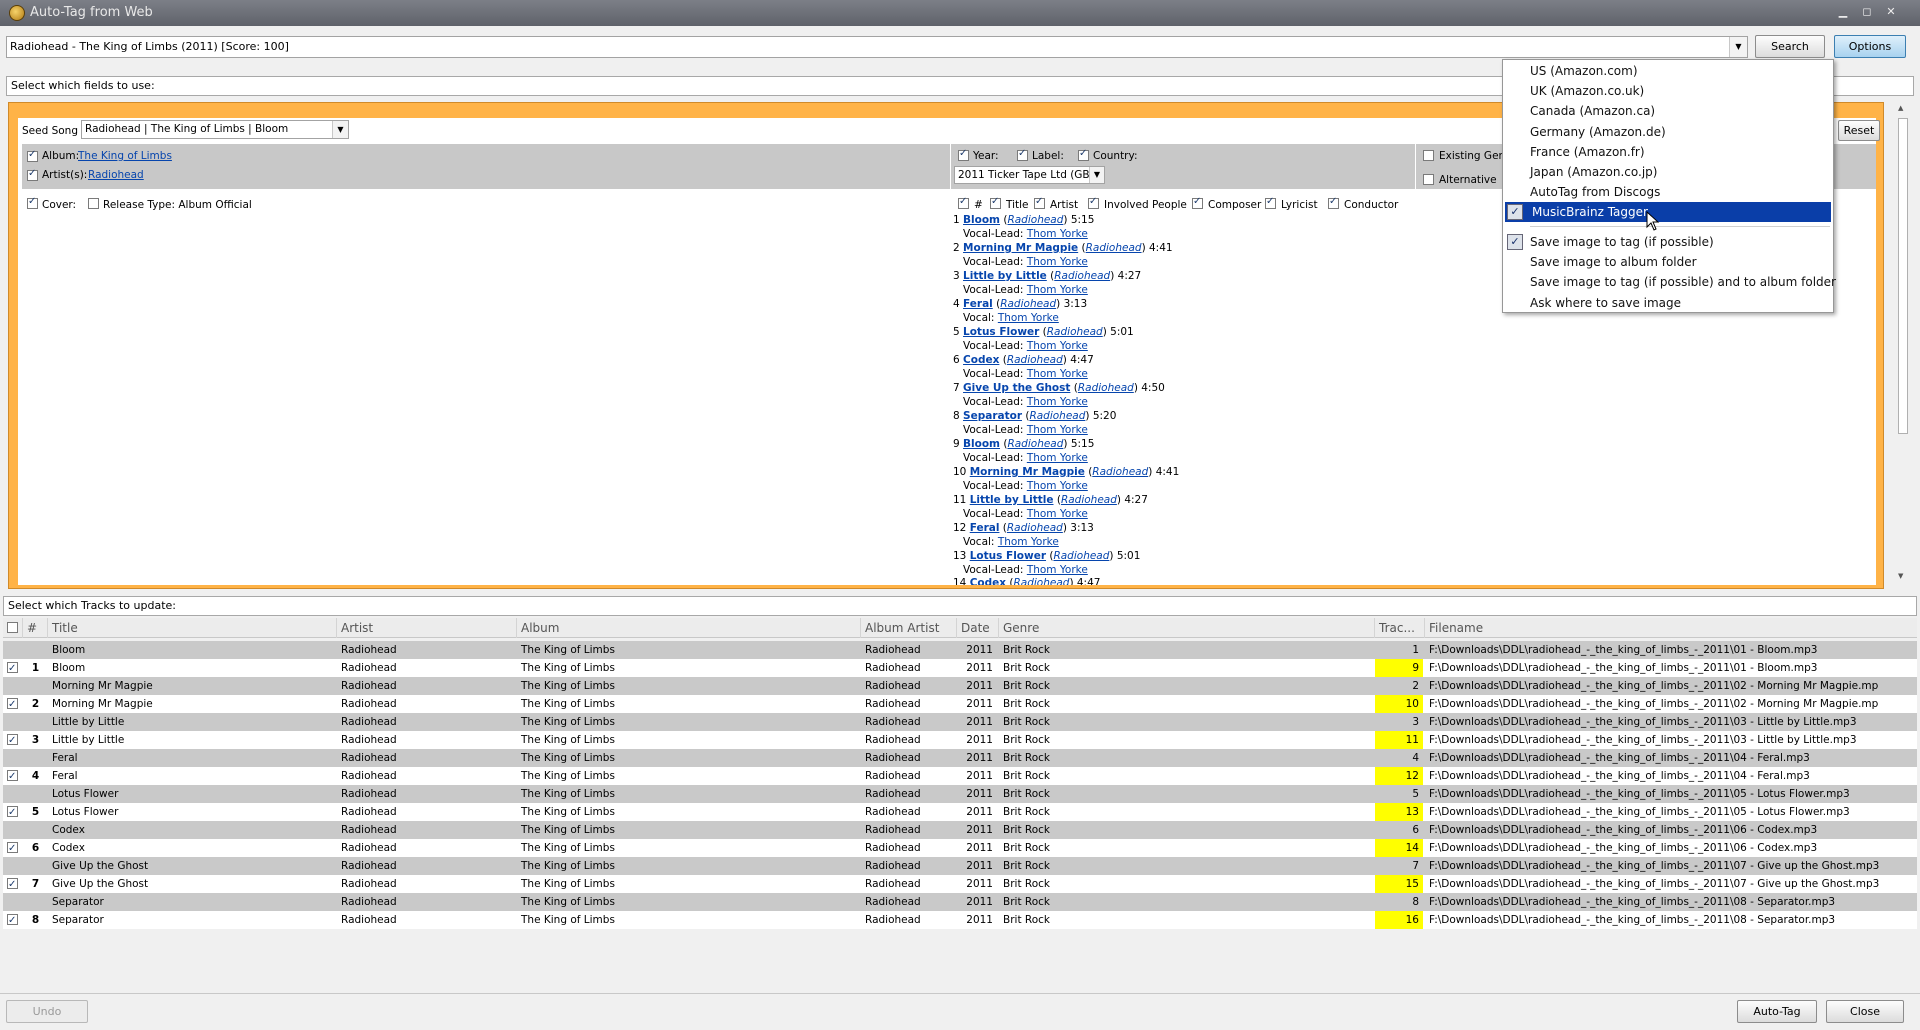  I want to click on alternative-checkbox, so click(1428, 179).